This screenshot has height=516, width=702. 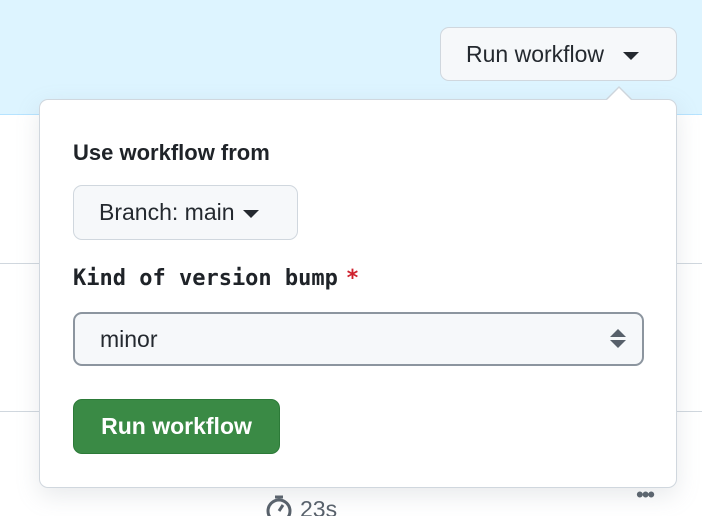 I want to click on select-arrows-icon, so click(x=618, y=339).